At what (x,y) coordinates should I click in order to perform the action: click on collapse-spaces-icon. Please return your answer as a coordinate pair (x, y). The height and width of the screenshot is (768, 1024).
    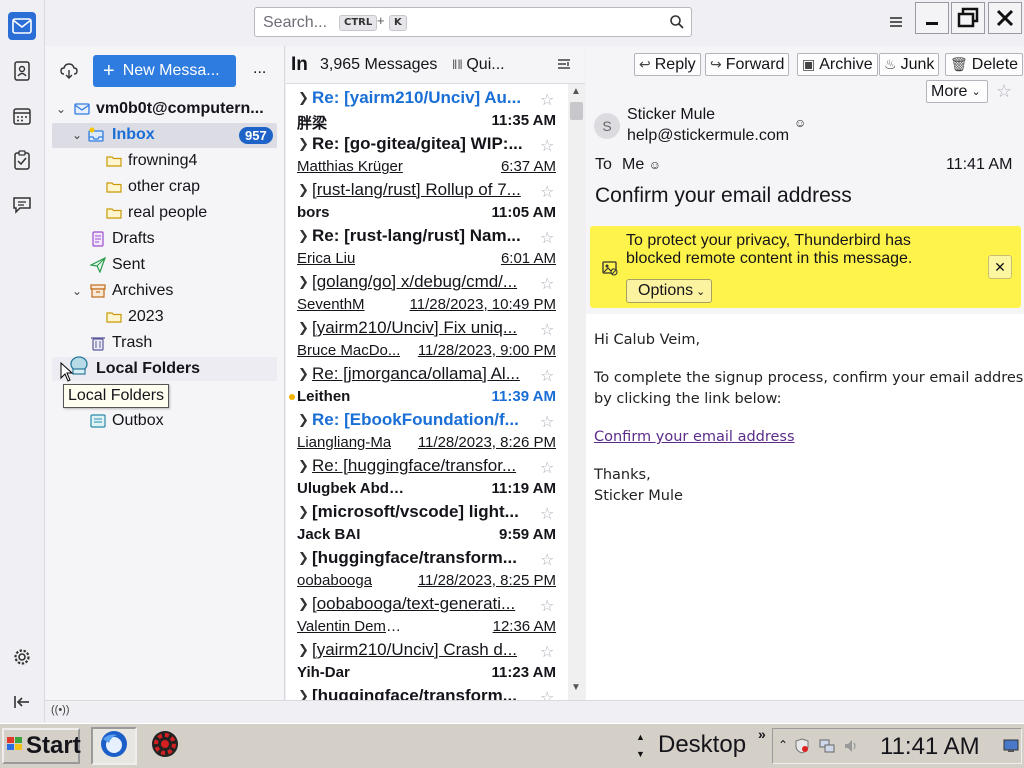
    Looking at the image, I should click on (22, 702).